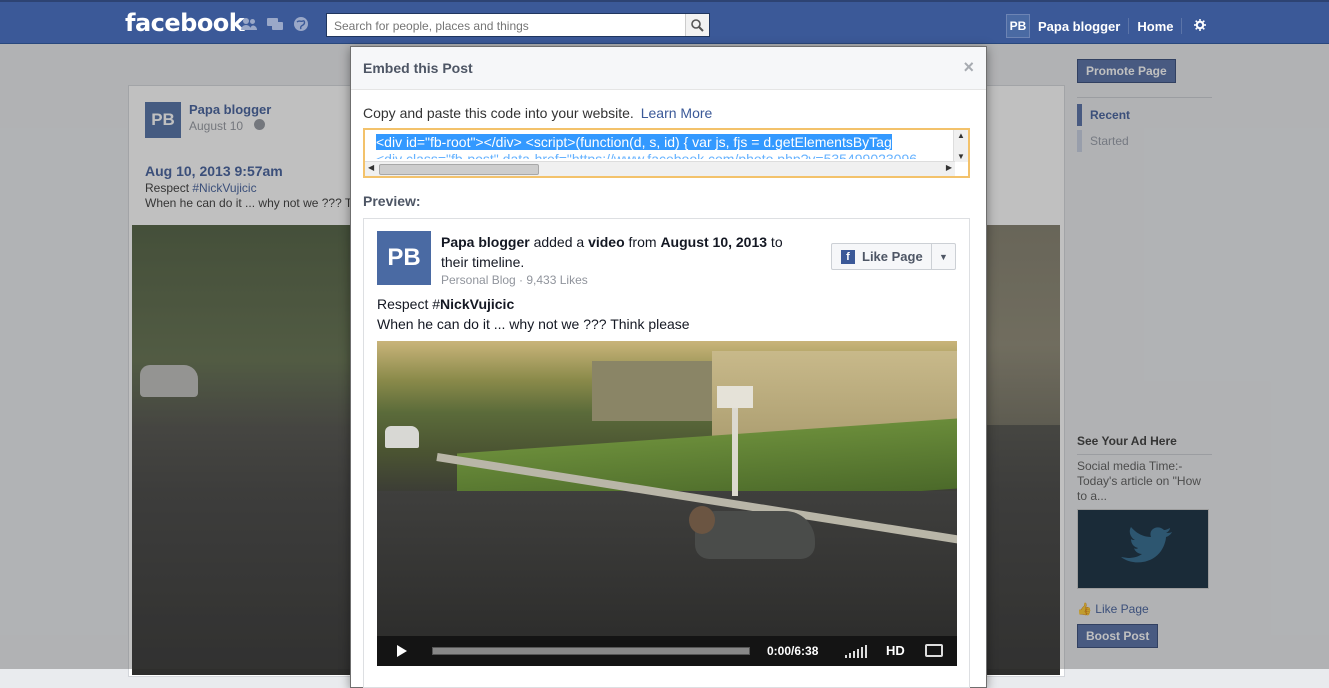 This screenshot has width=1329, height=688. I want to click on preview-label: Preview:, so click(392, 201).